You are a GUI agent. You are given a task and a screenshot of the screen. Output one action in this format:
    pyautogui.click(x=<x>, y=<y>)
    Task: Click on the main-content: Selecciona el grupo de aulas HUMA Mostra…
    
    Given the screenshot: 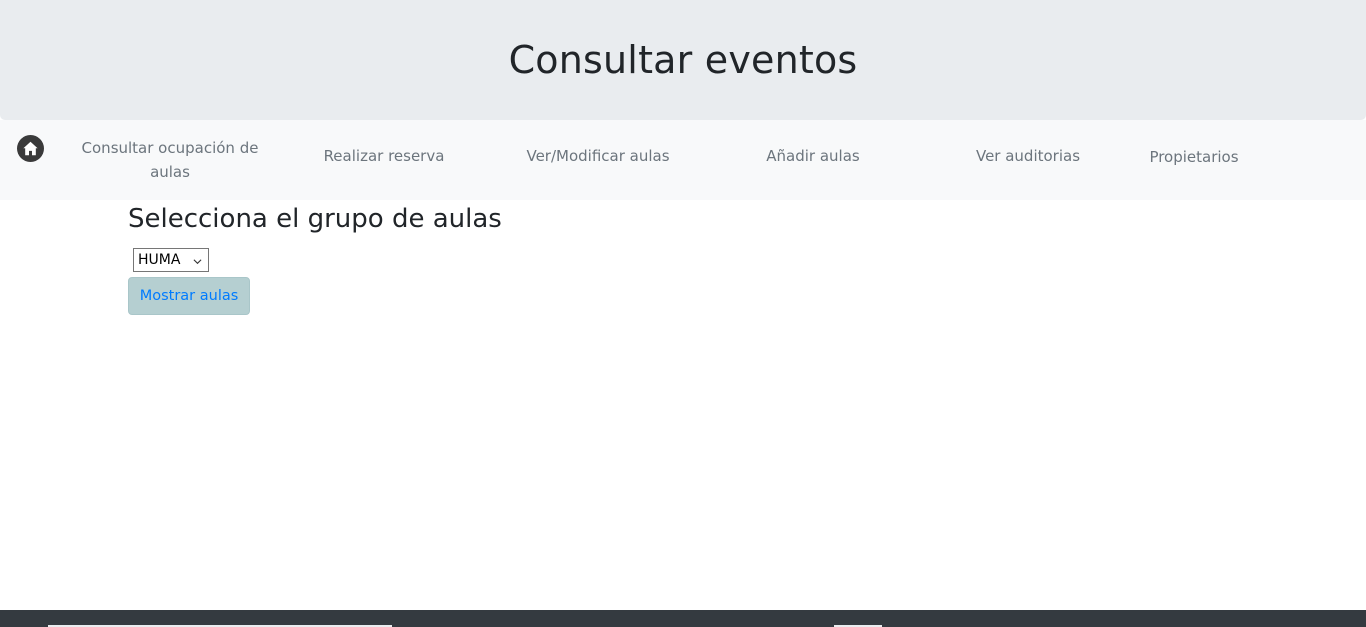 What is the action you would take?
    pyautogui.click(x=683, y=257)
    